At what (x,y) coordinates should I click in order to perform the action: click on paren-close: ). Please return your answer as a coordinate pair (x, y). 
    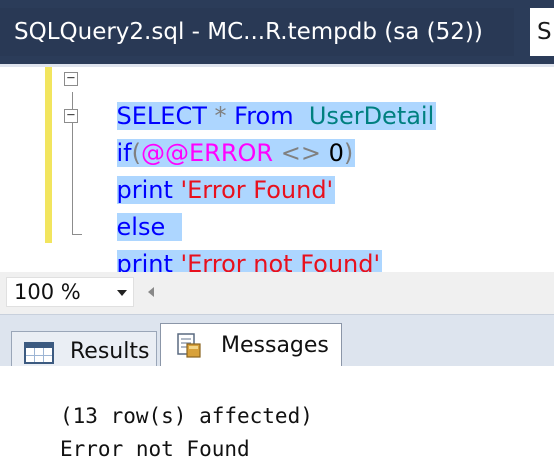
    Looking at the image, I should click on (348, 153).